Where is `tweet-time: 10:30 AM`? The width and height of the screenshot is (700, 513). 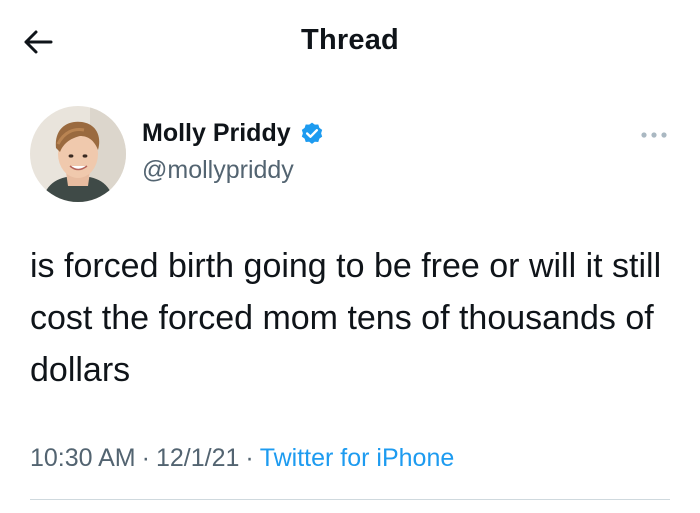
tweet-time: 10:30 AM is located at coordinates (83, 458).